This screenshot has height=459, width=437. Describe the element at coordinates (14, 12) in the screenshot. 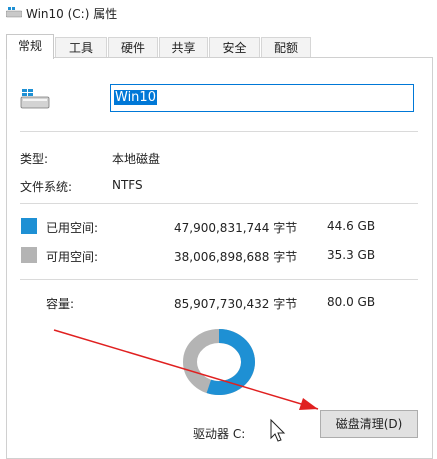

I see `drive-icon` at that location.